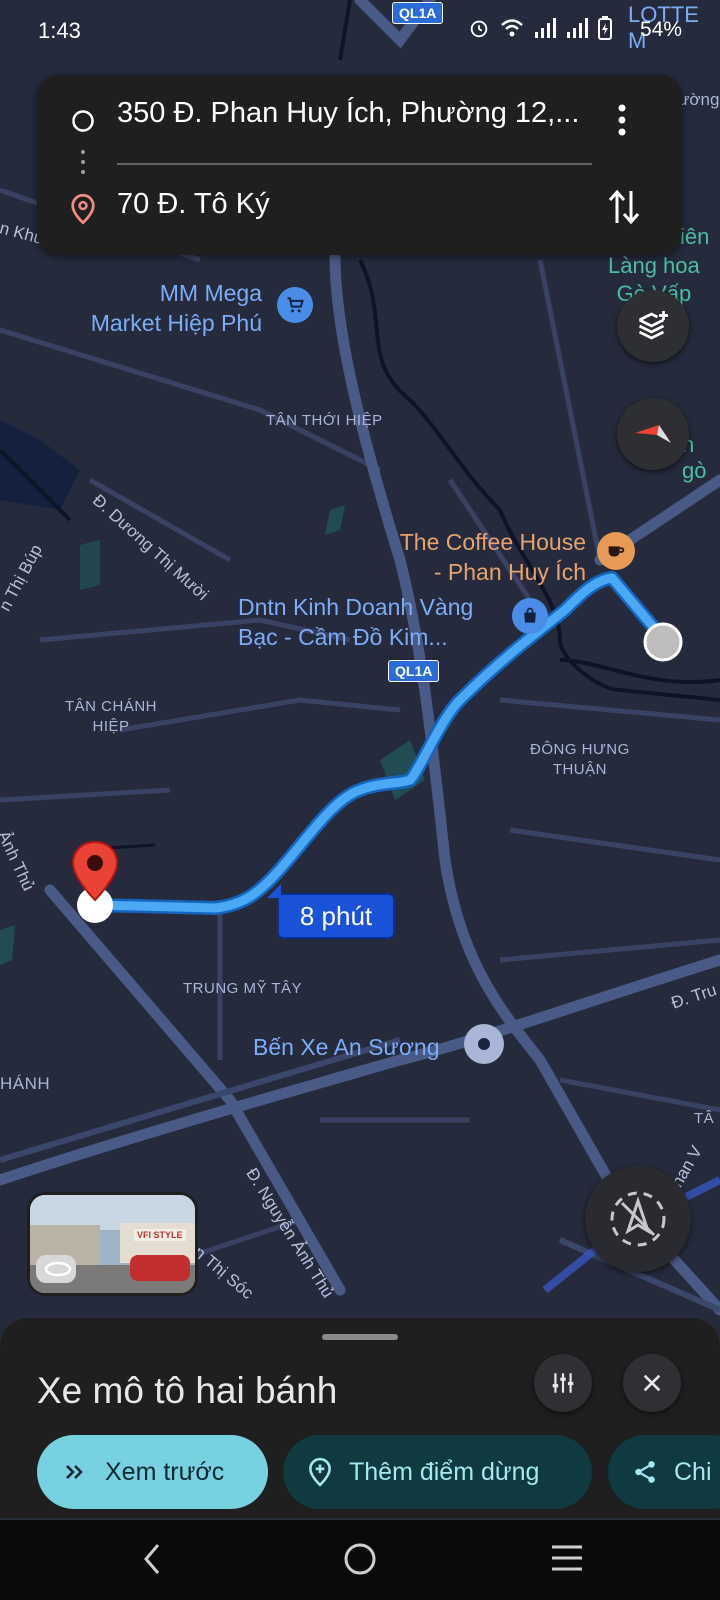 The height and width of the screenshot is (1600, 720). What do you see at coordinates (274, 891) in the screenshot?
I see `duration-callout-tail` at bounding box center [274, 891].